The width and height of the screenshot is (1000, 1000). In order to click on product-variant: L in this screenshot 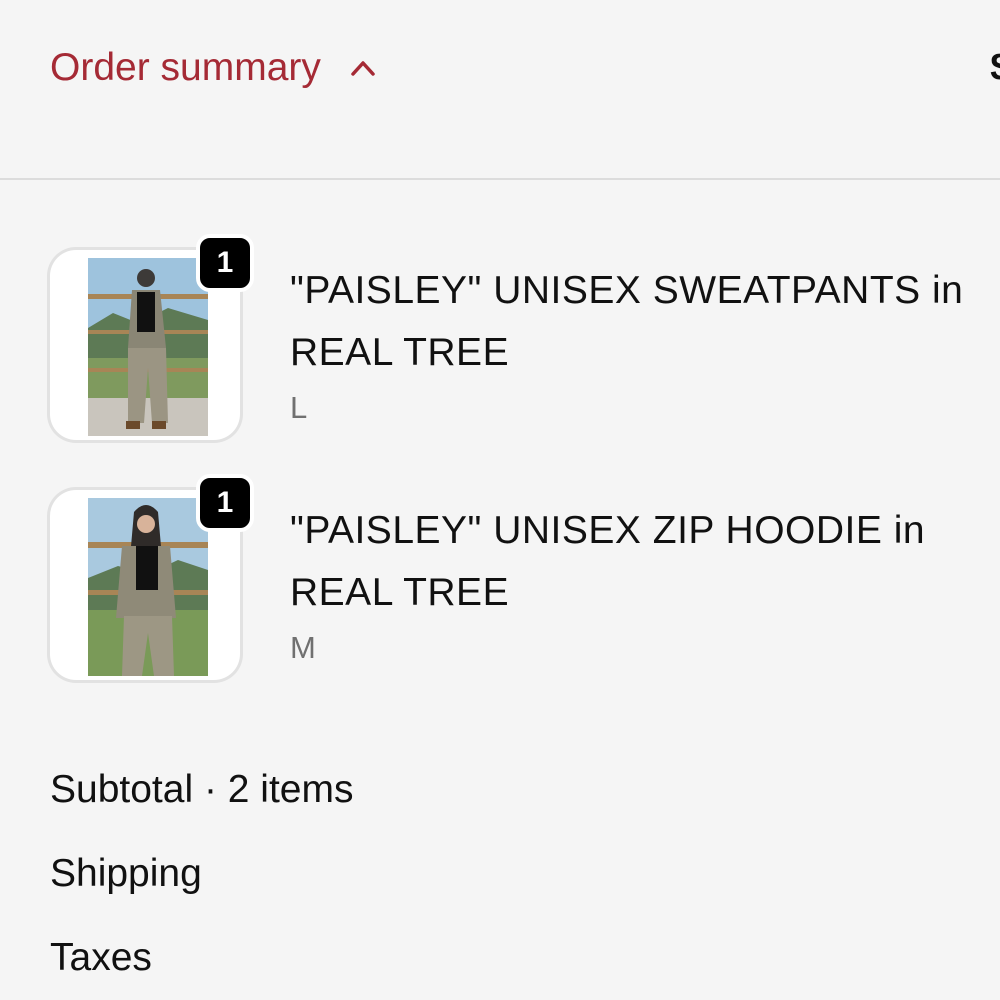, I will do `click(299, 407)`.